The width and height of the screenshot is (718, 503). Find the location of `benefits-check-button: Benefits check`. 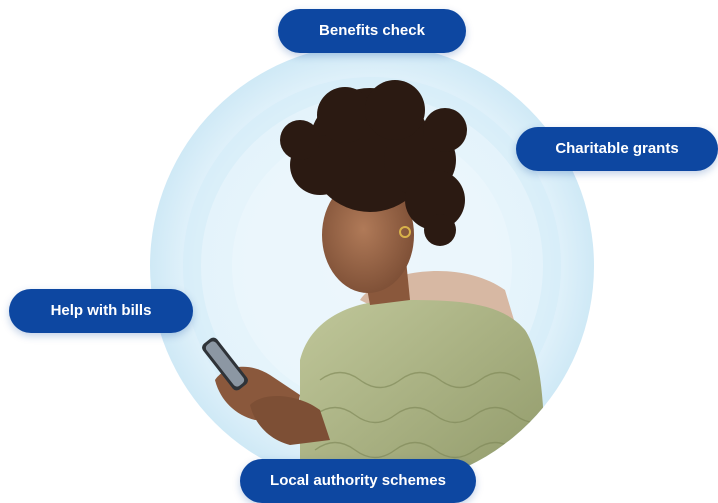

benefits-check-button: Benefits check is located at coordinates (372, 31).